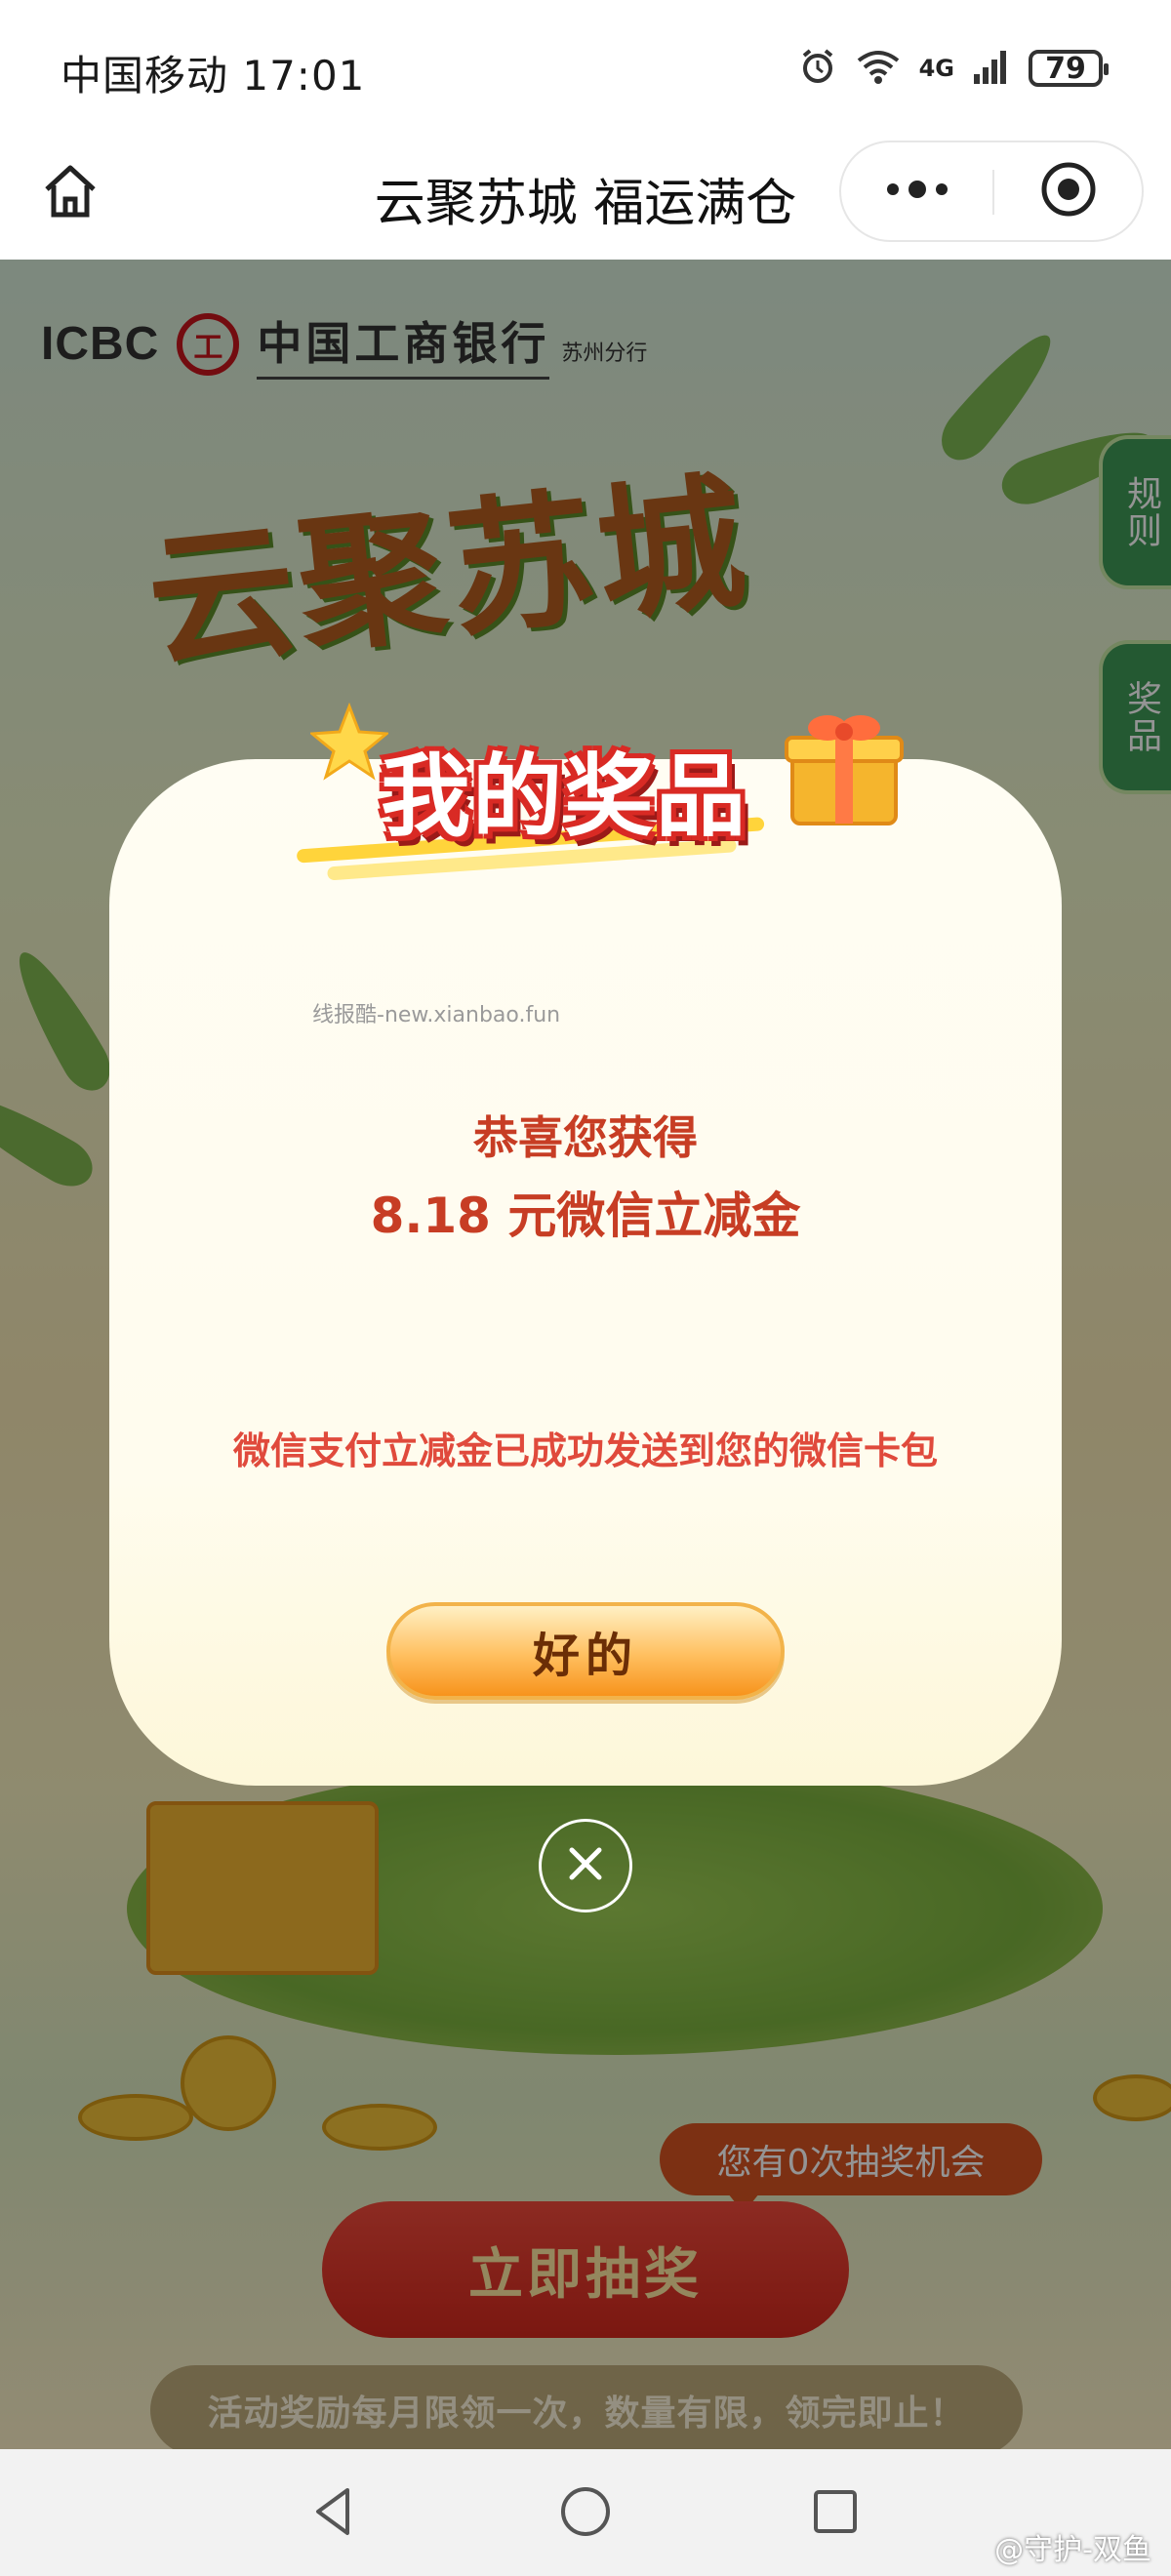 The height and width of the screenshot is (2576, 1171). Describe the element at coordinates (564, 797) in the screenshot. I see `modal-title: 我的奖品` at that location.